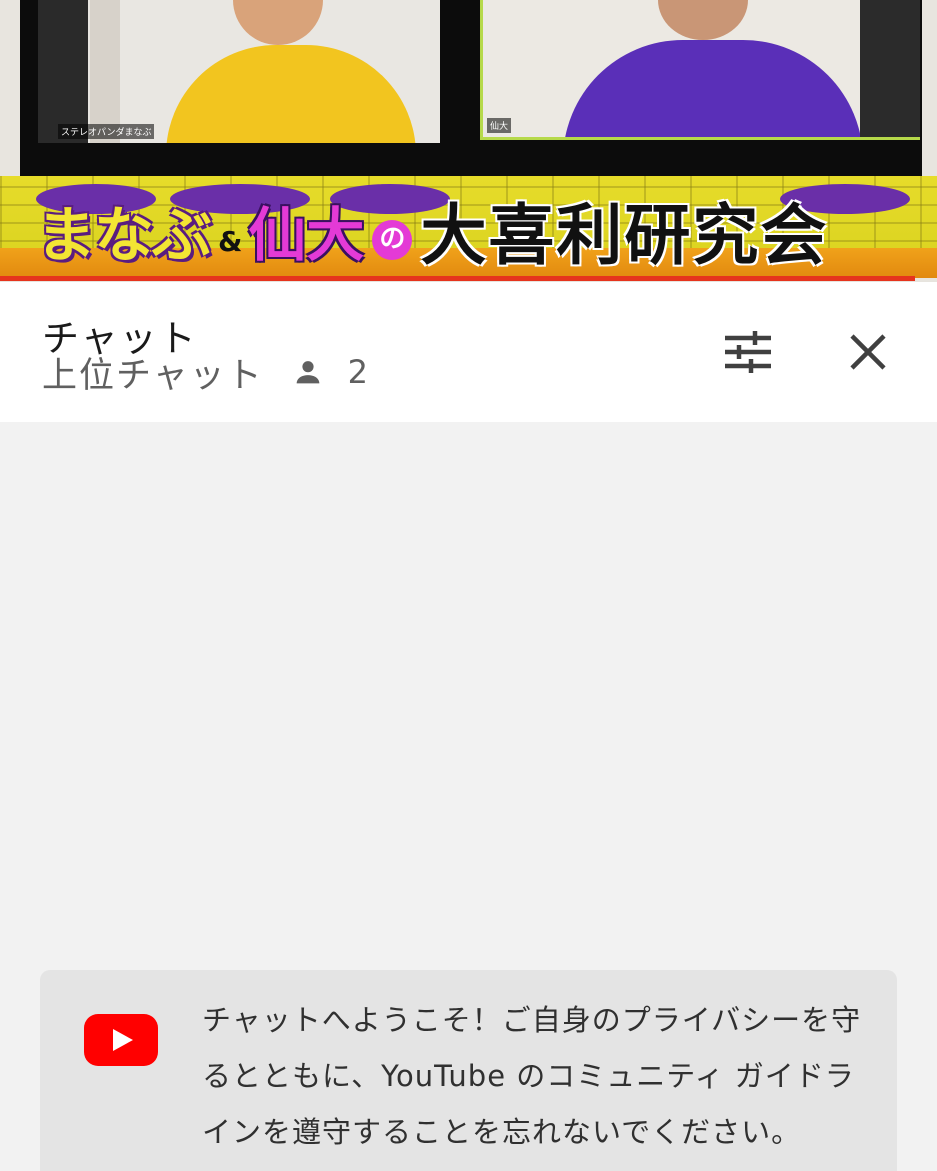 The height and width of the screenshot is (1171, 937). Describe the element at coordinates (499, 125) in the screenshot. I see `participant-name-tag: 仙大` at that location.